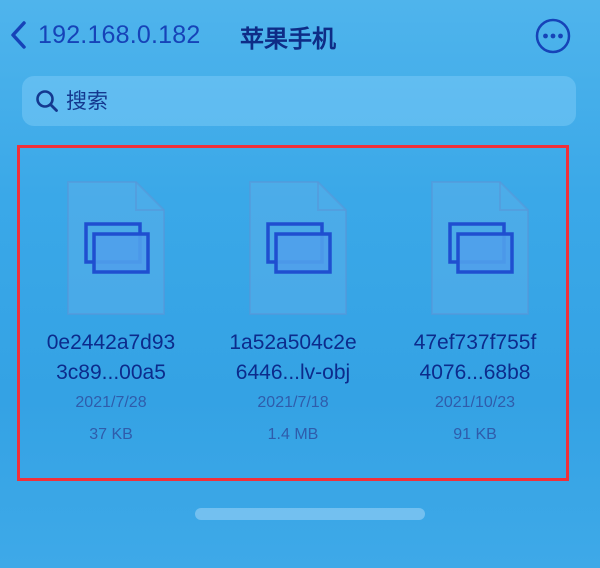 Image resolution: width=600 pixels, height=568 pixels. What do you see at coordinates (475, 402) in the screenshot?
I see `file-date: 2021/10/23` at bounding box center [475, 402].